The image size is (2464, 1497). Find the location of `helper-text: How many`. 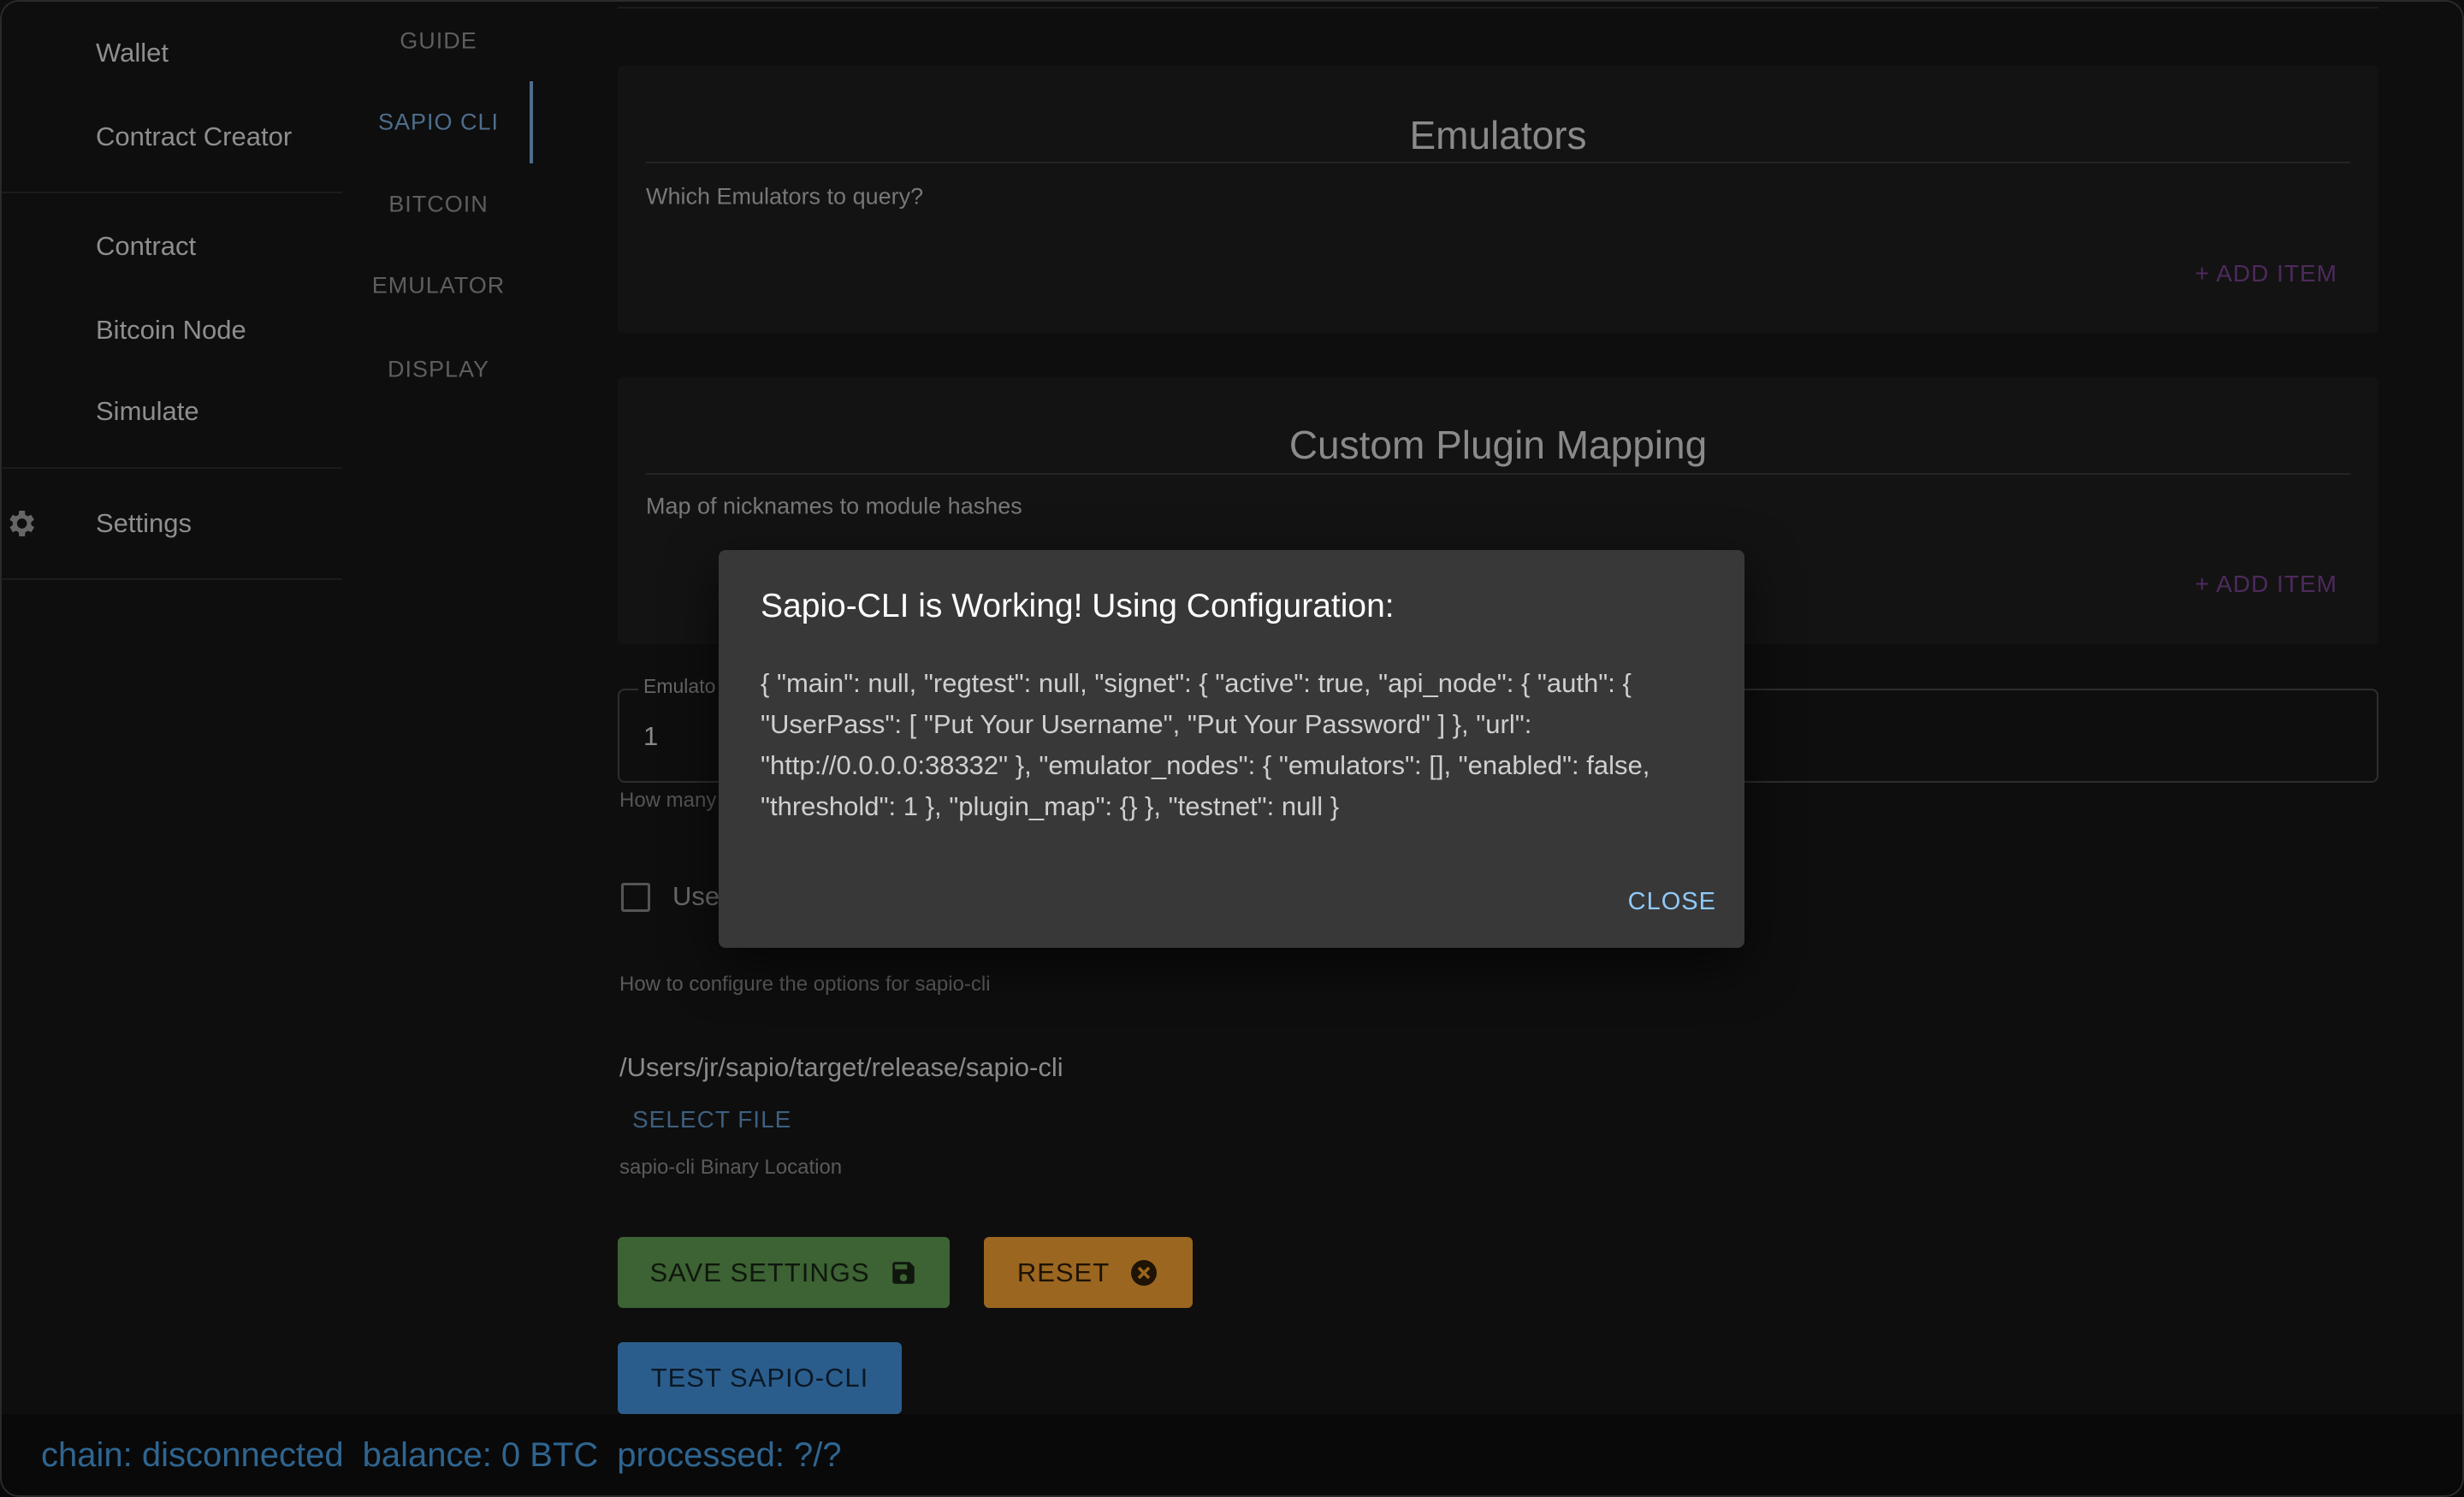

helper-text: How many is located at coordinates (668, 800).